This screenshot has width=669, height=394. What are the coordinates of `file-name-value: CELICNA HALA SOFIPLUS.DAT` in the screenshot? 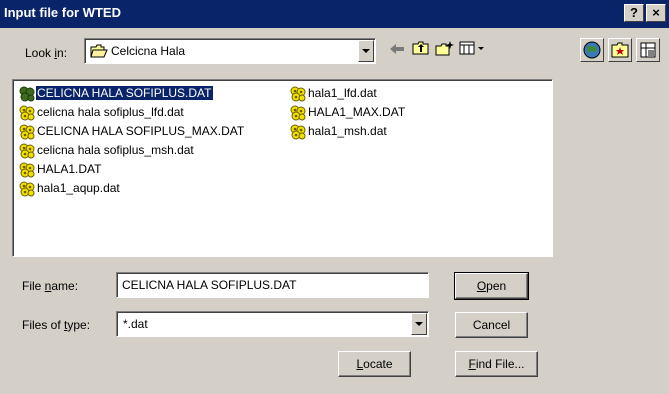 It's located at (209, 285).